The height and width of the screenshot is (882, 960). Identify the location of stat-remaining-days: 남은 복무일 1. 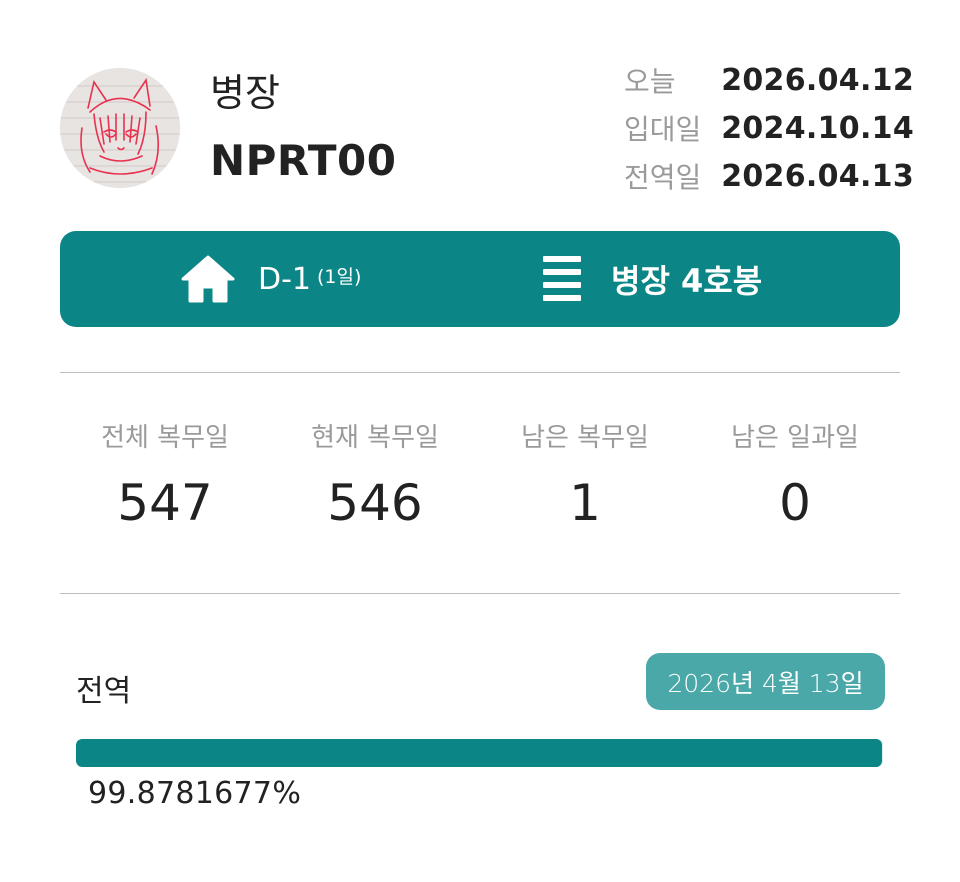
(585, 480).